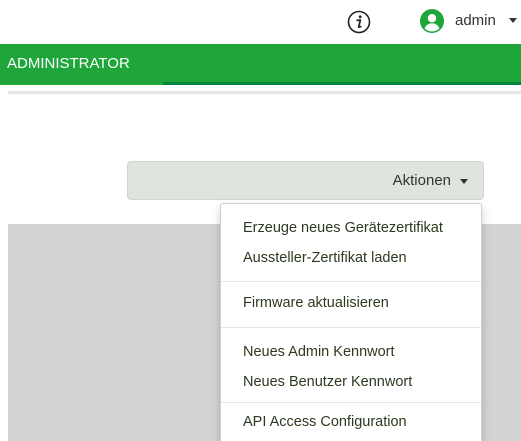 Image resolution: width=521 pixels, height=441 pixels. I want to click on top-bar: admin, so click(260, 22).